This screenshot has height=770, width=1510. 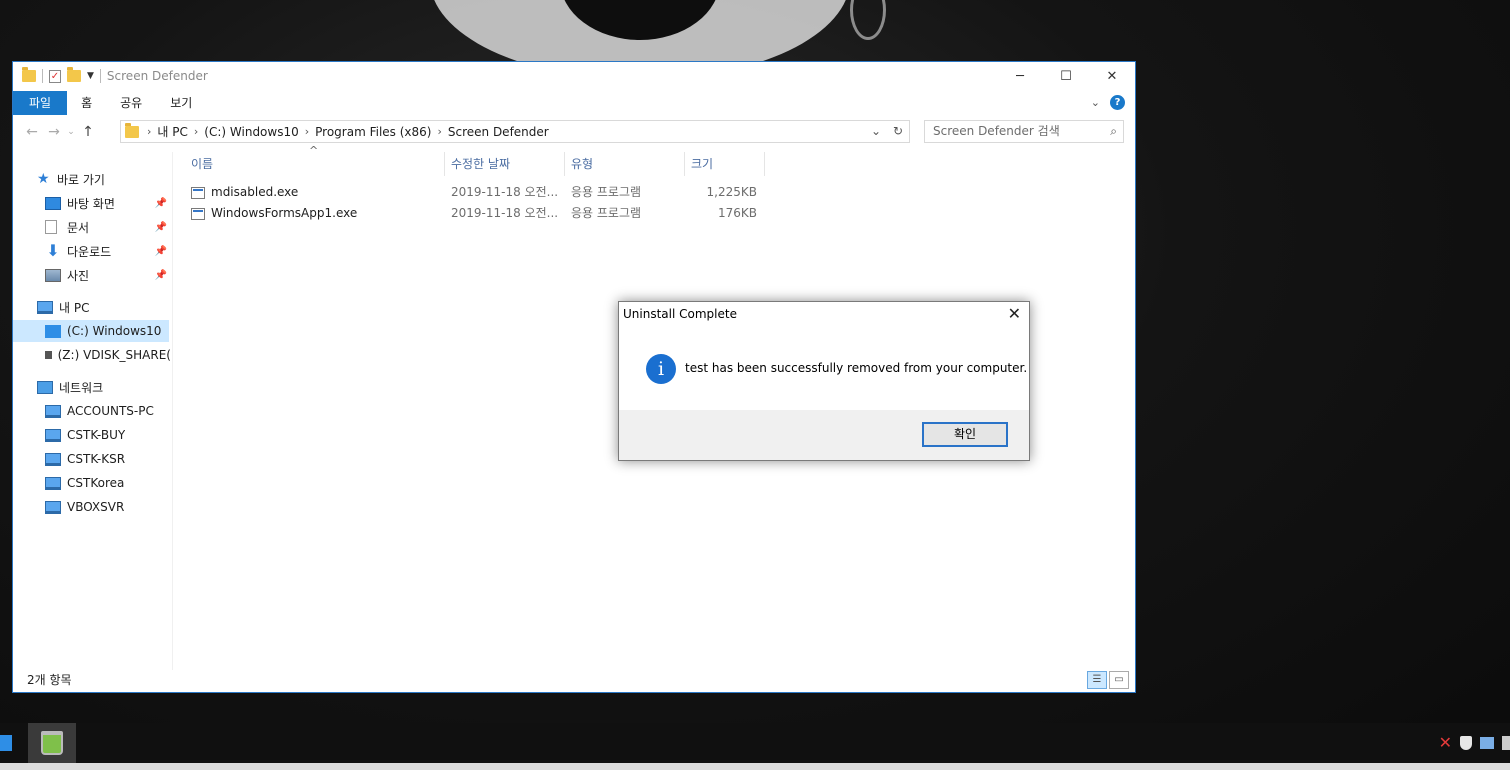 What do you see at coordinates (868, 20) in the screenshot?
I see `wallpaper-ring` at bounding box center [868, 20].